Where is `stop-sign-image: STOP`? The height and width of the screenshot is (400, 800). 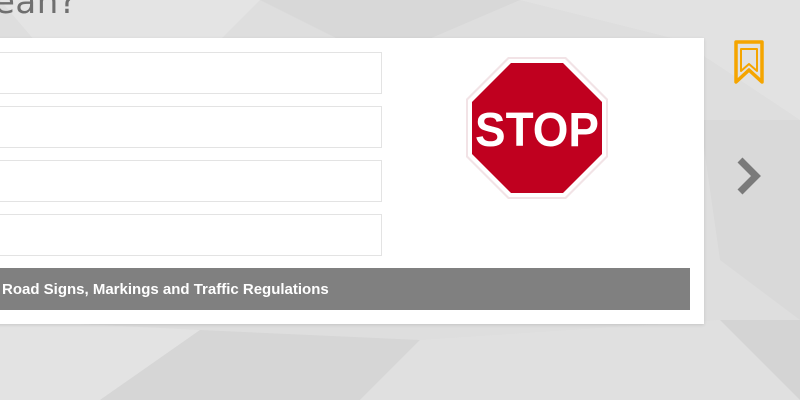
stop-sign-image: STOP is located at coordinates (537, 128).